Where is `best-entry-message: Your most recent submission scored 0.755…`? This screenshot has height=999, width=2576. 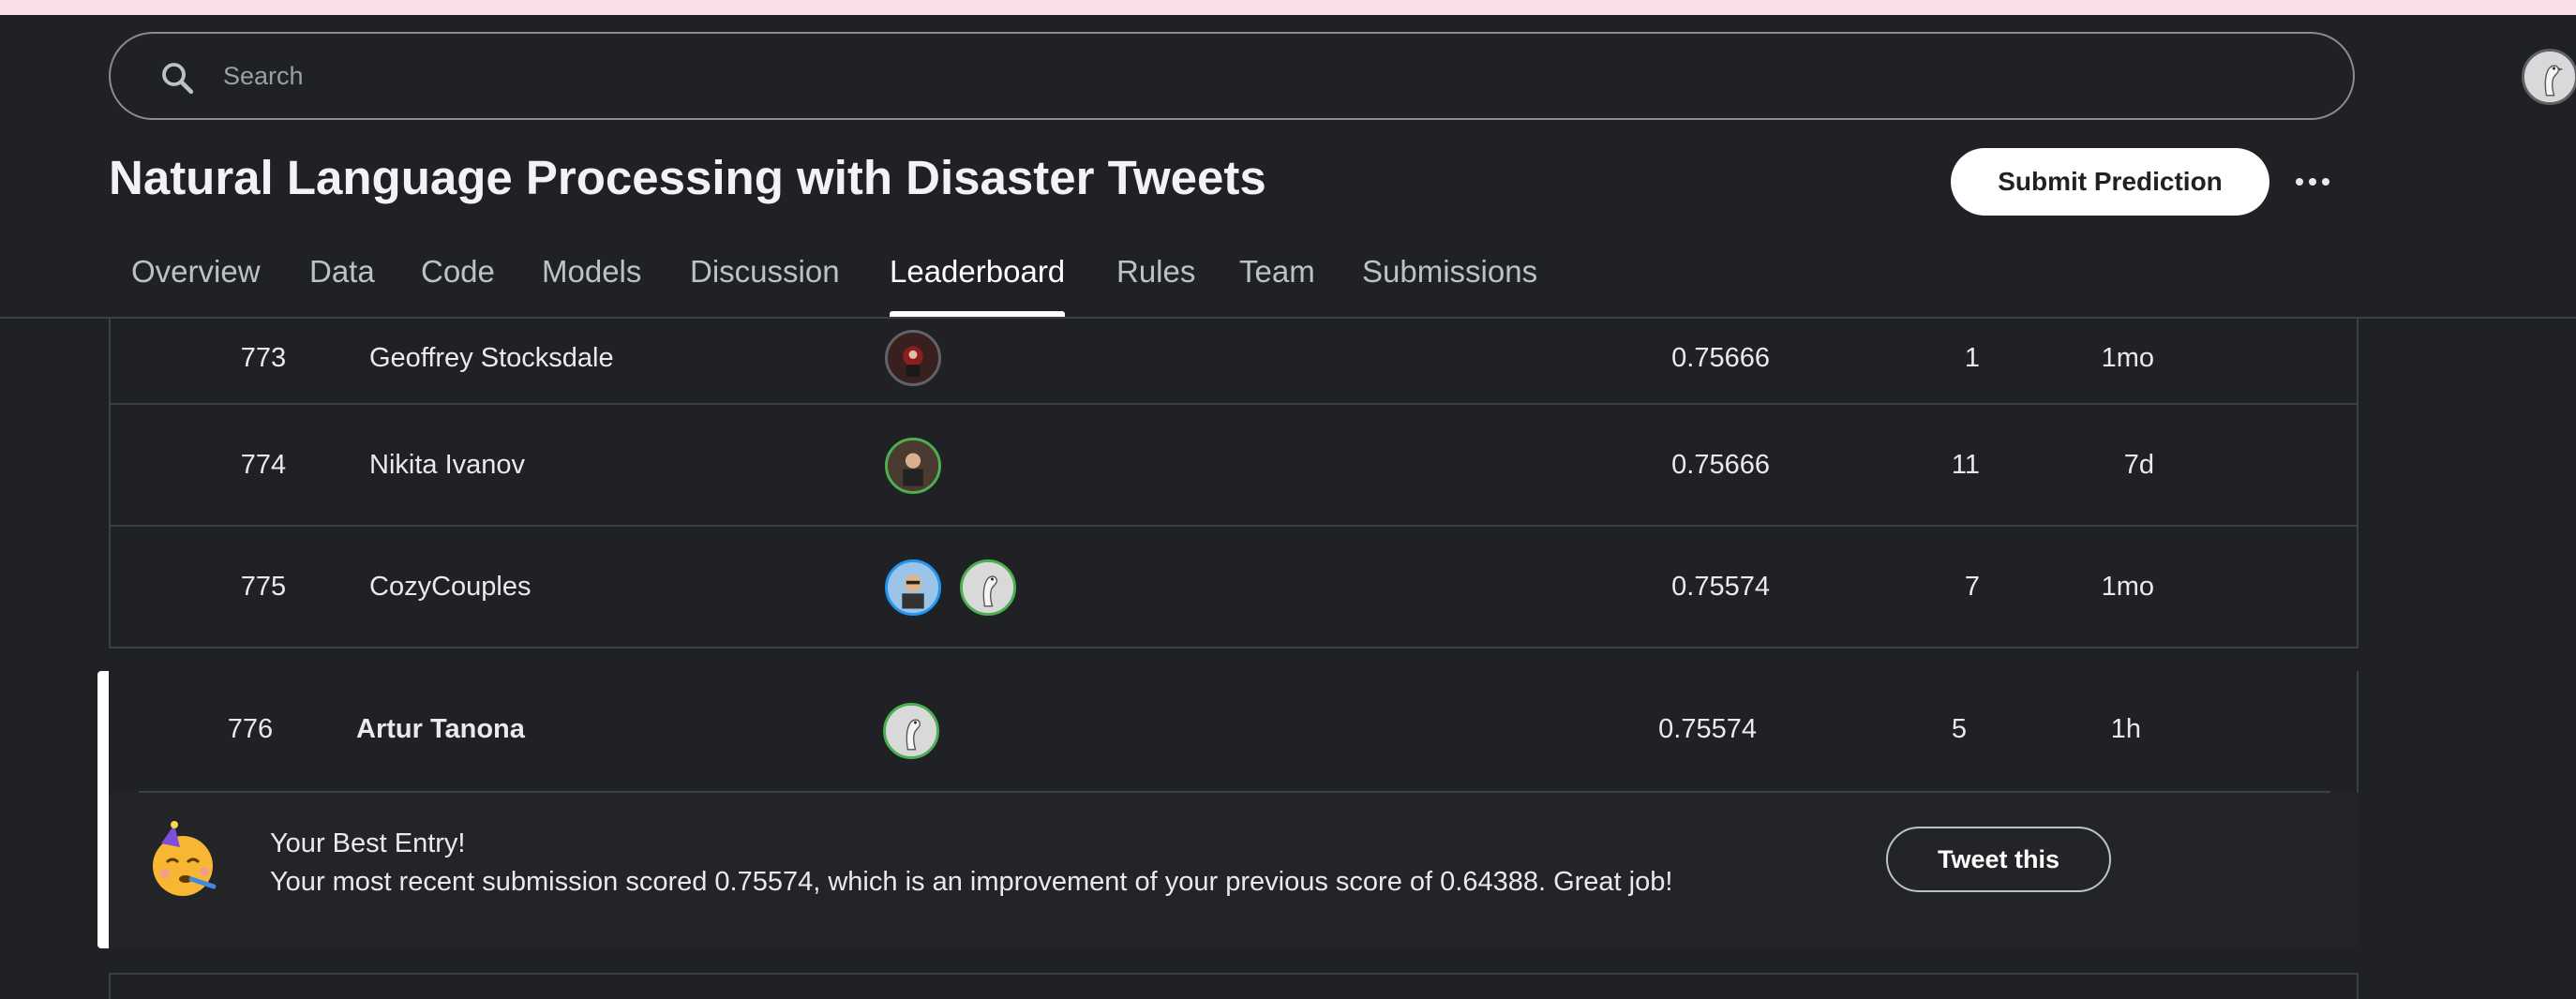 best-entry-message: Your most recent submission scored 0.755… is located at coordinates (971, 882).